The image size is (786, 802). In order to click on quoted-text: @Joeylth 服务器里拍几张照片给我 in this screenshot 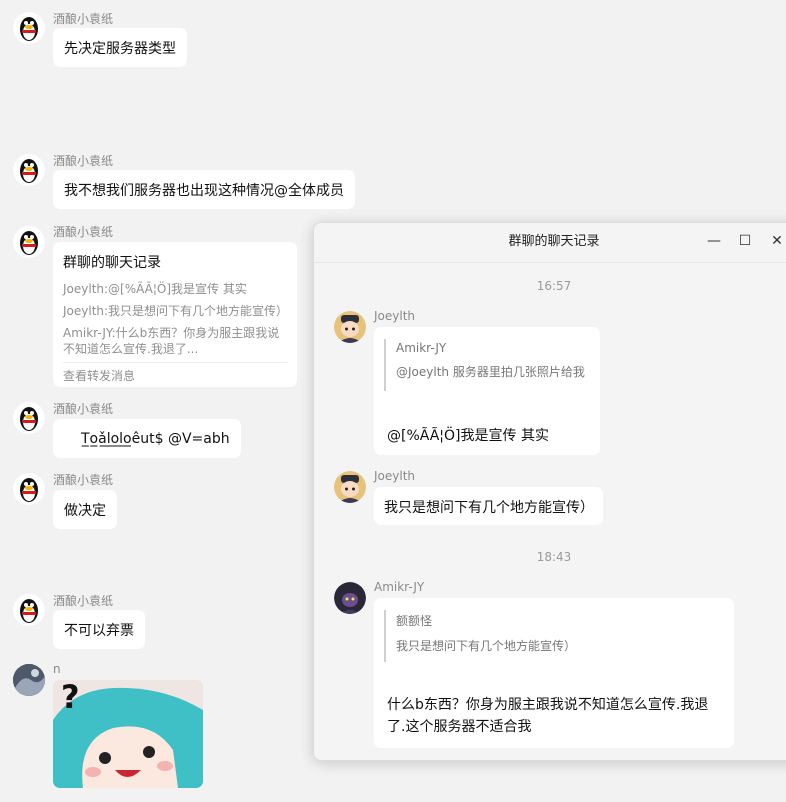, I will do `click(490, 372)`.